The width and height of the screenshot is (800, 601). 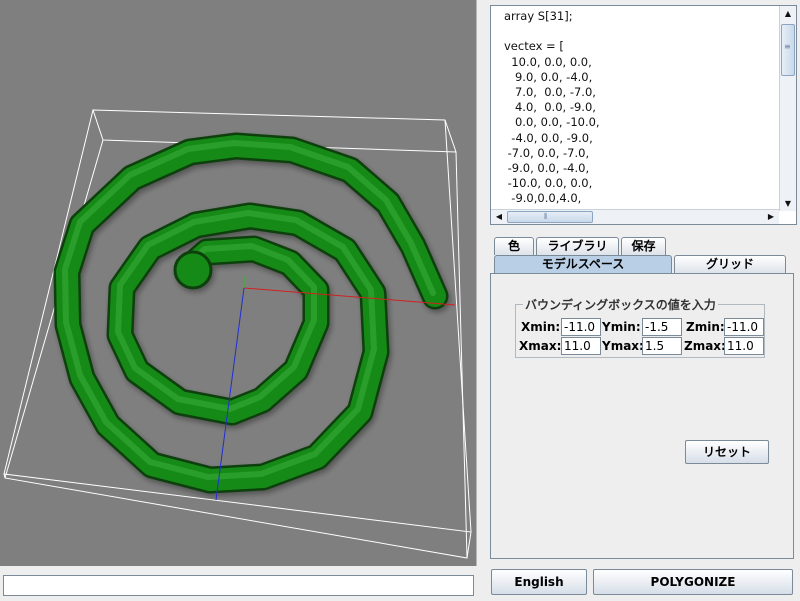 I want to click on bounding-box-title: バウンディングボックスの値を入力, so click(x=620, y=304).